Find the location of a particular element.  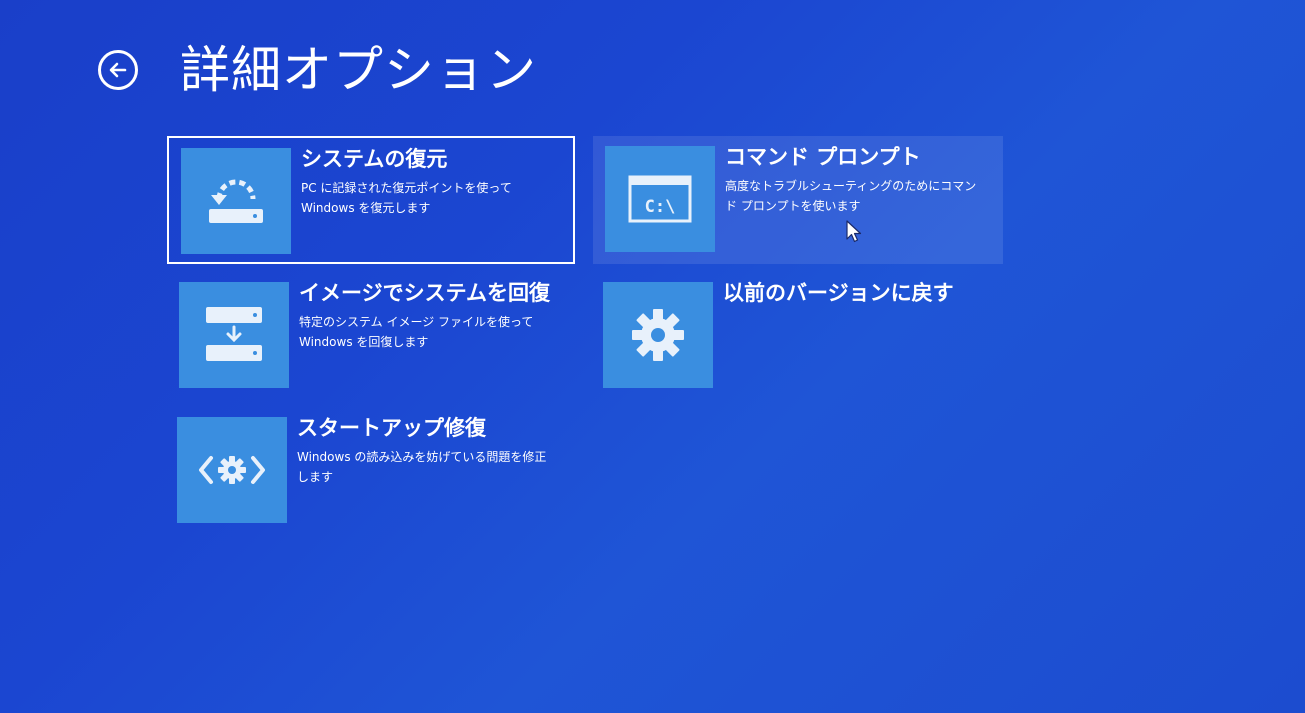

option-title: スタートアップ修復 is located at coordinates (391, 428).